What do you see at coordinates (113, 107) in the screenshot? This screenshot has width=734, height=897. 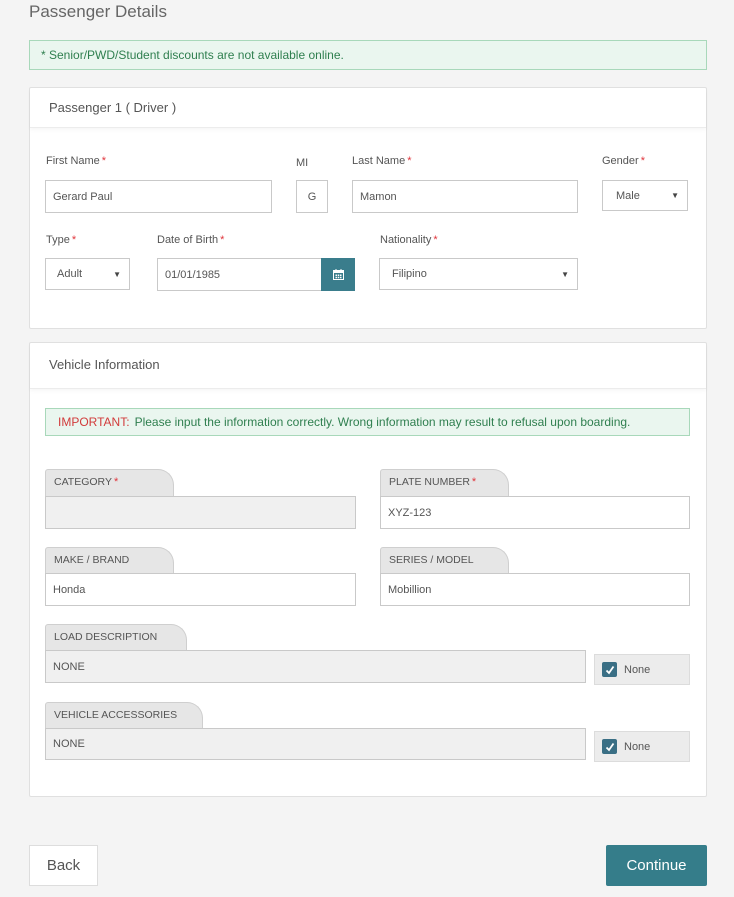 I see `passenger-header-text: Passenger 1 ( Driver )` at bounding box center [113, 107].